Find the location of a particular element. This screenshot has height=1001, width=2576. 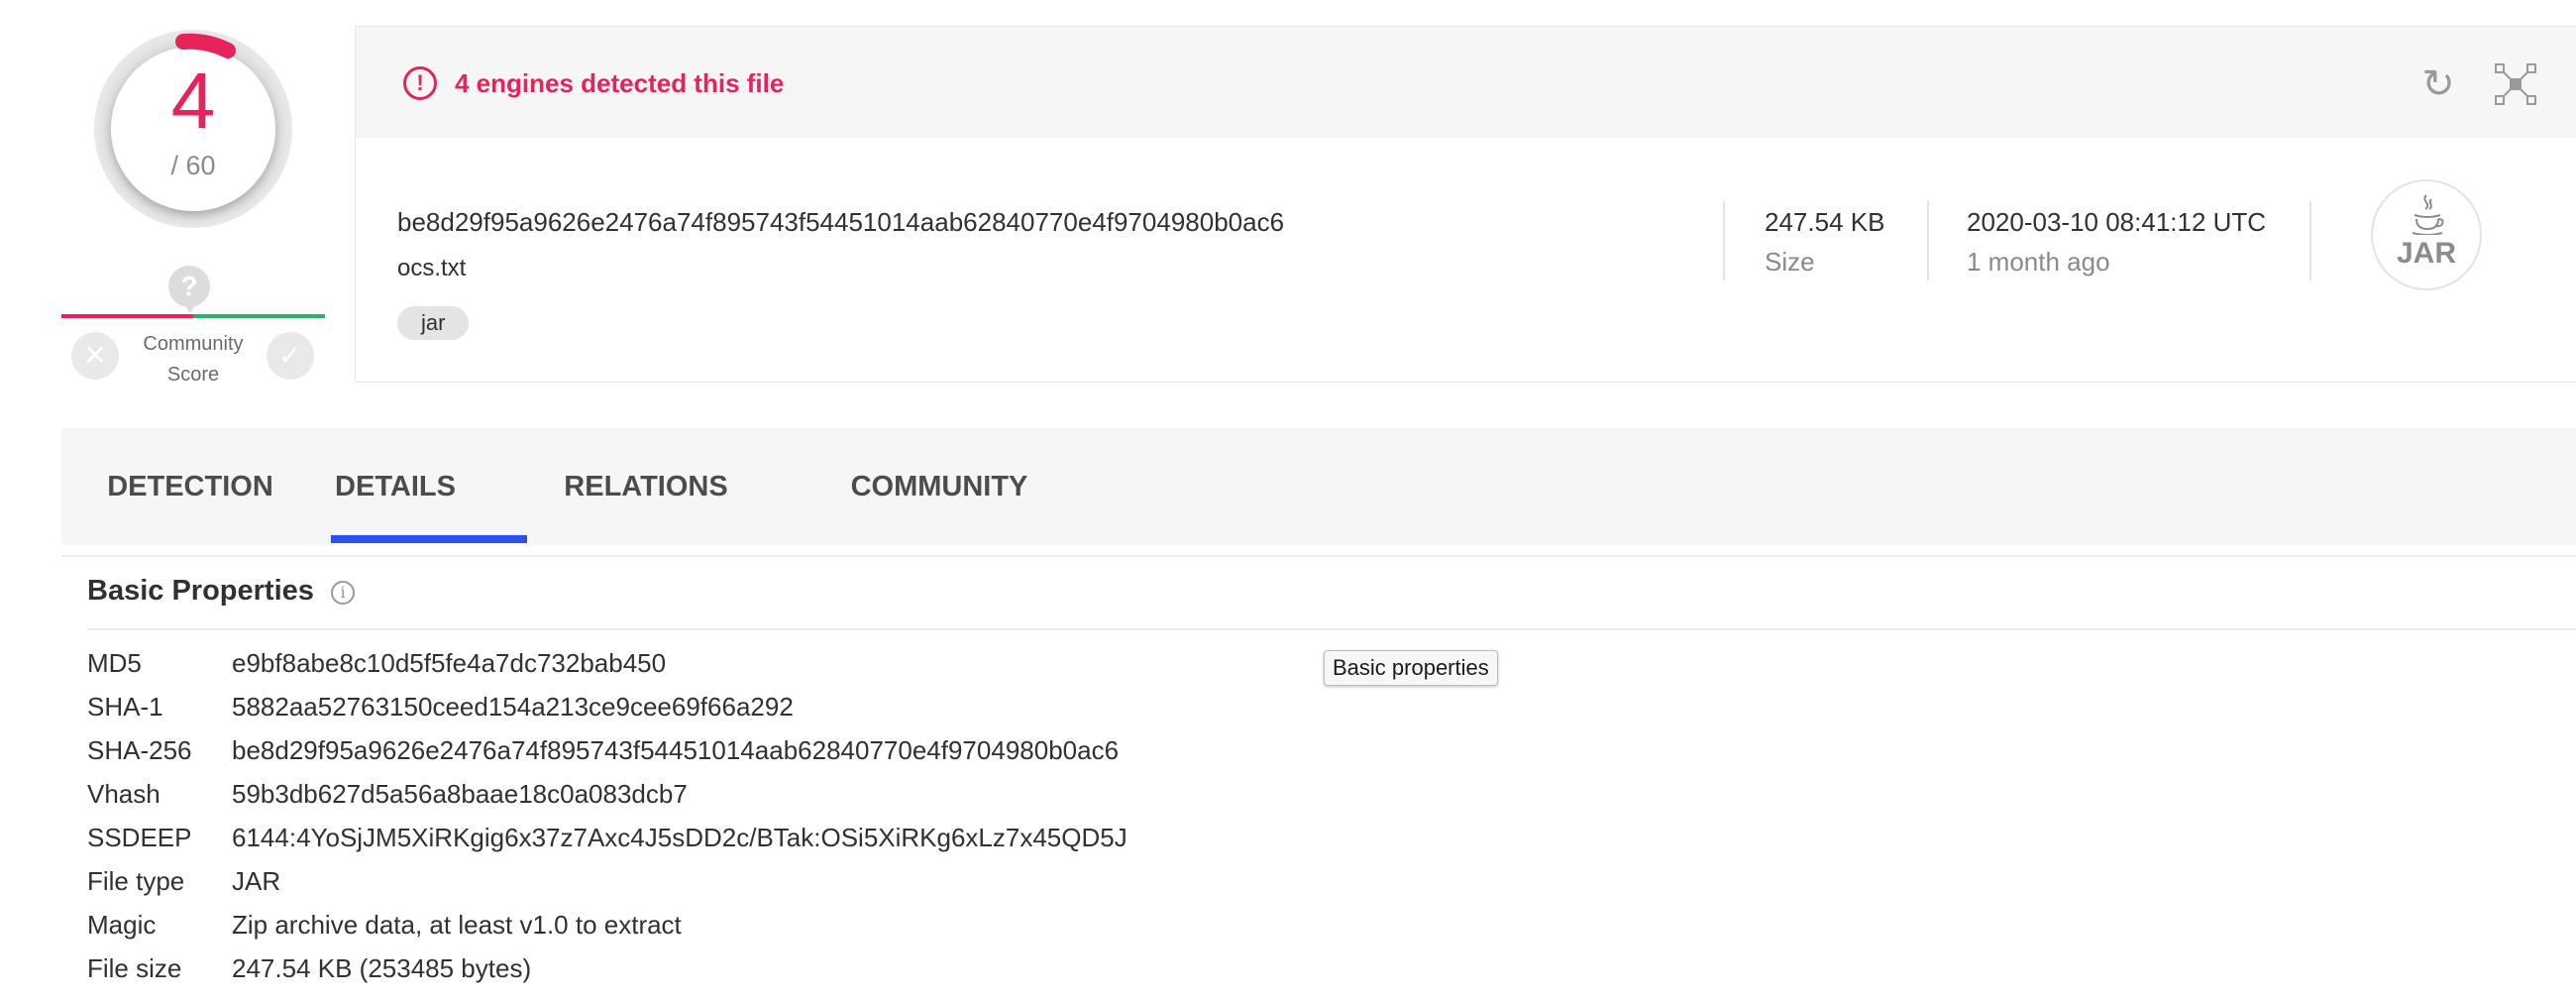

active-tab-indicator is located at coordinates (429, 539).